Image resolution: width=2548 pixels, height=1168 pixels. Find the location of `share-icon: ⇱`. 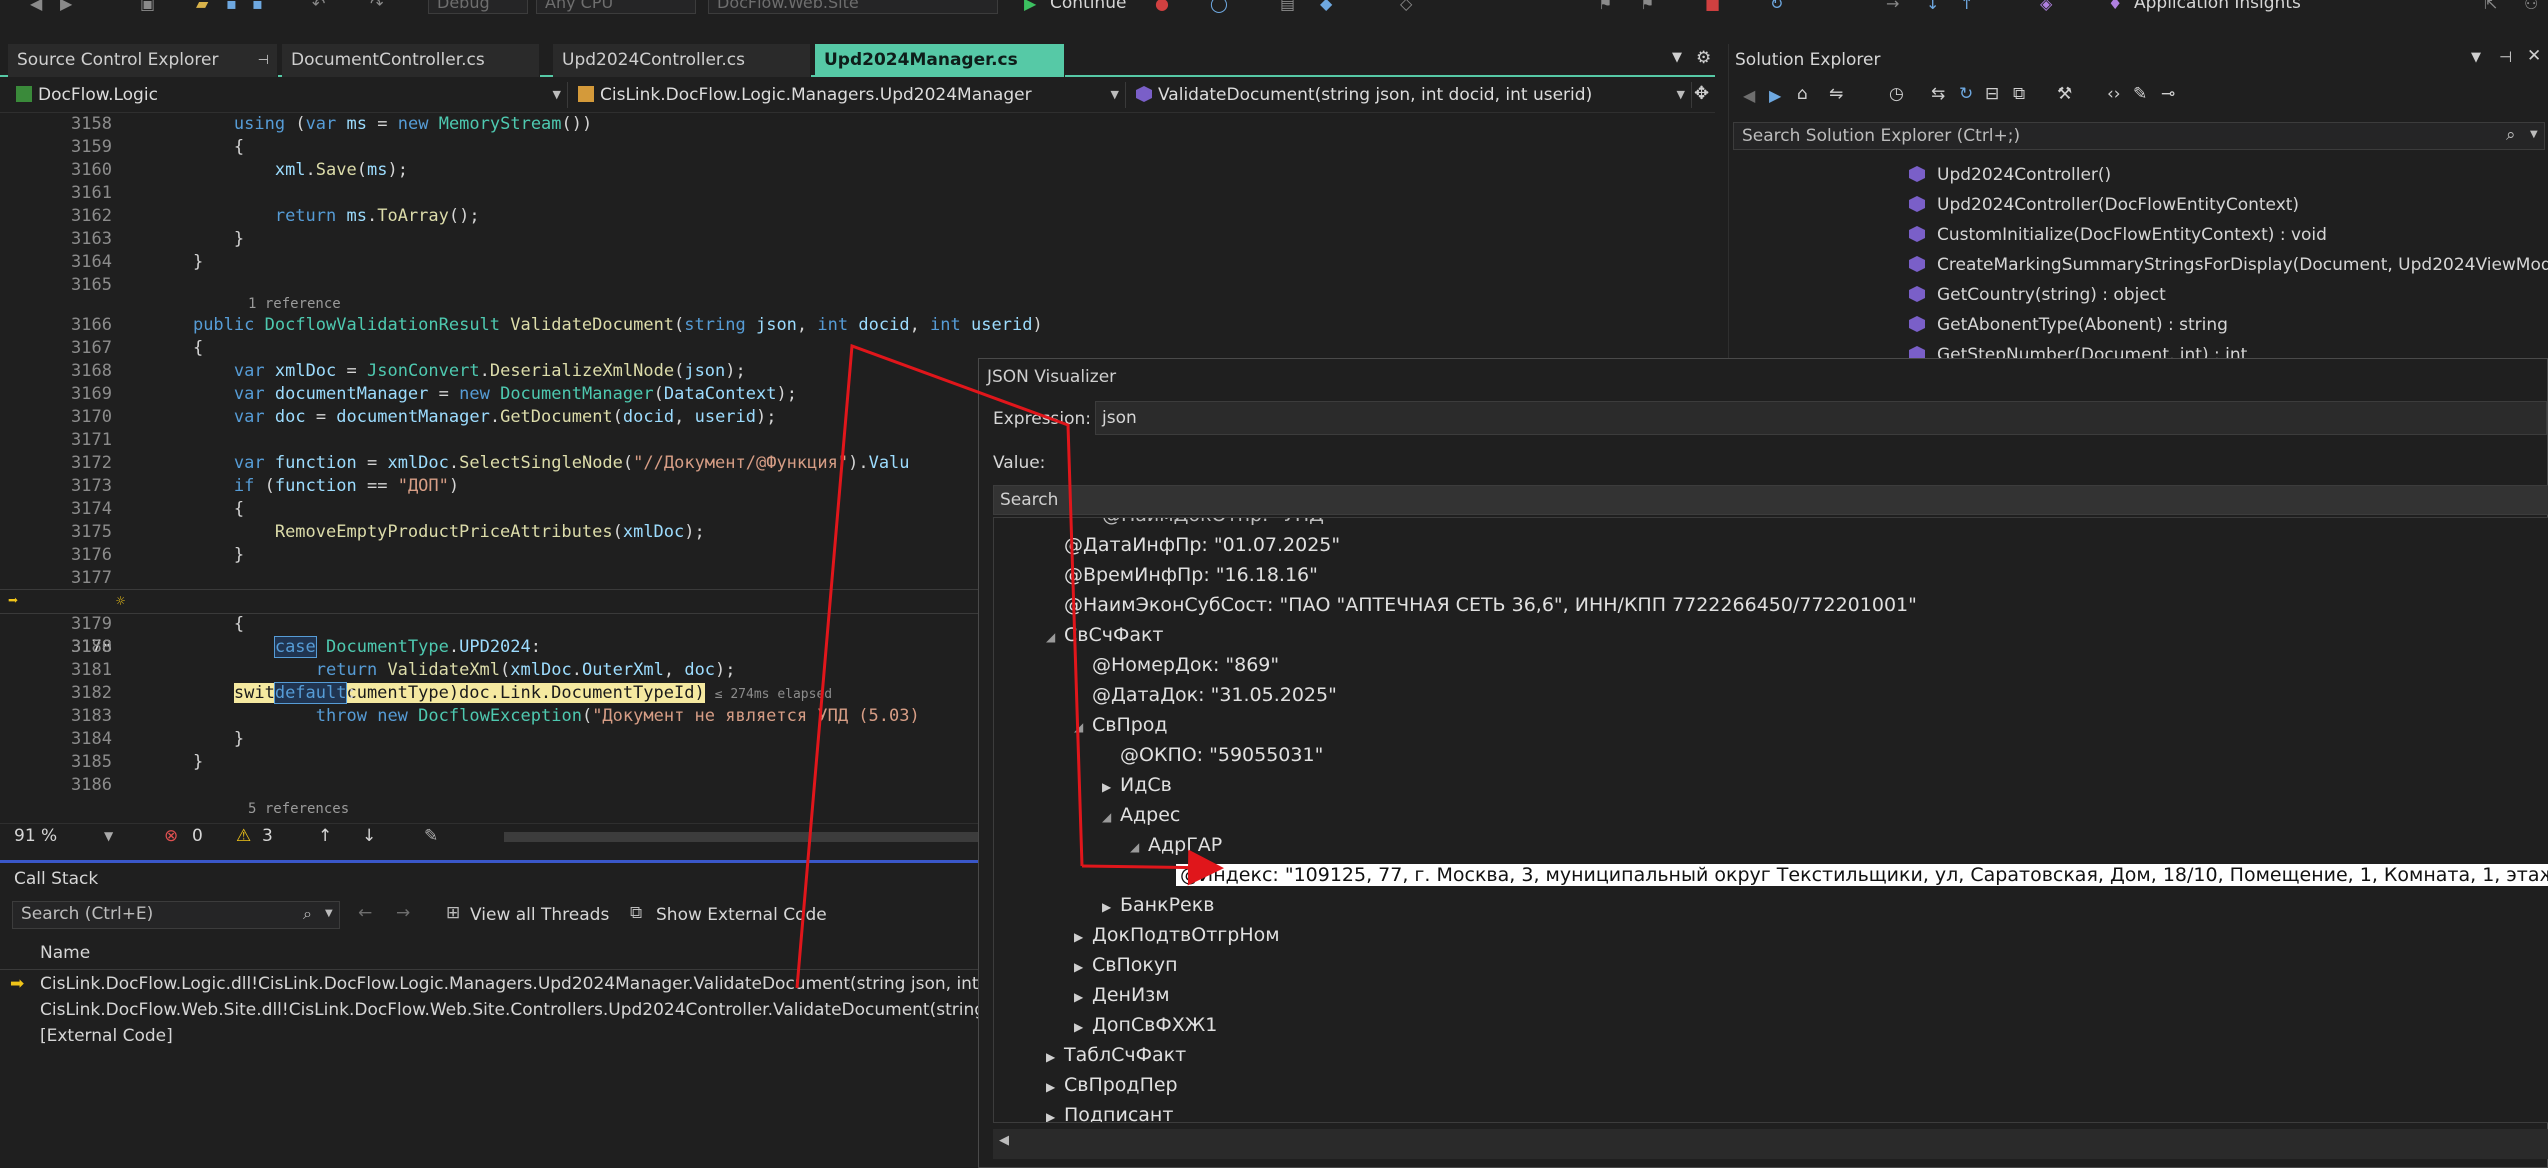

share-icon: ⇱ is located at coordinates (2490, 6).